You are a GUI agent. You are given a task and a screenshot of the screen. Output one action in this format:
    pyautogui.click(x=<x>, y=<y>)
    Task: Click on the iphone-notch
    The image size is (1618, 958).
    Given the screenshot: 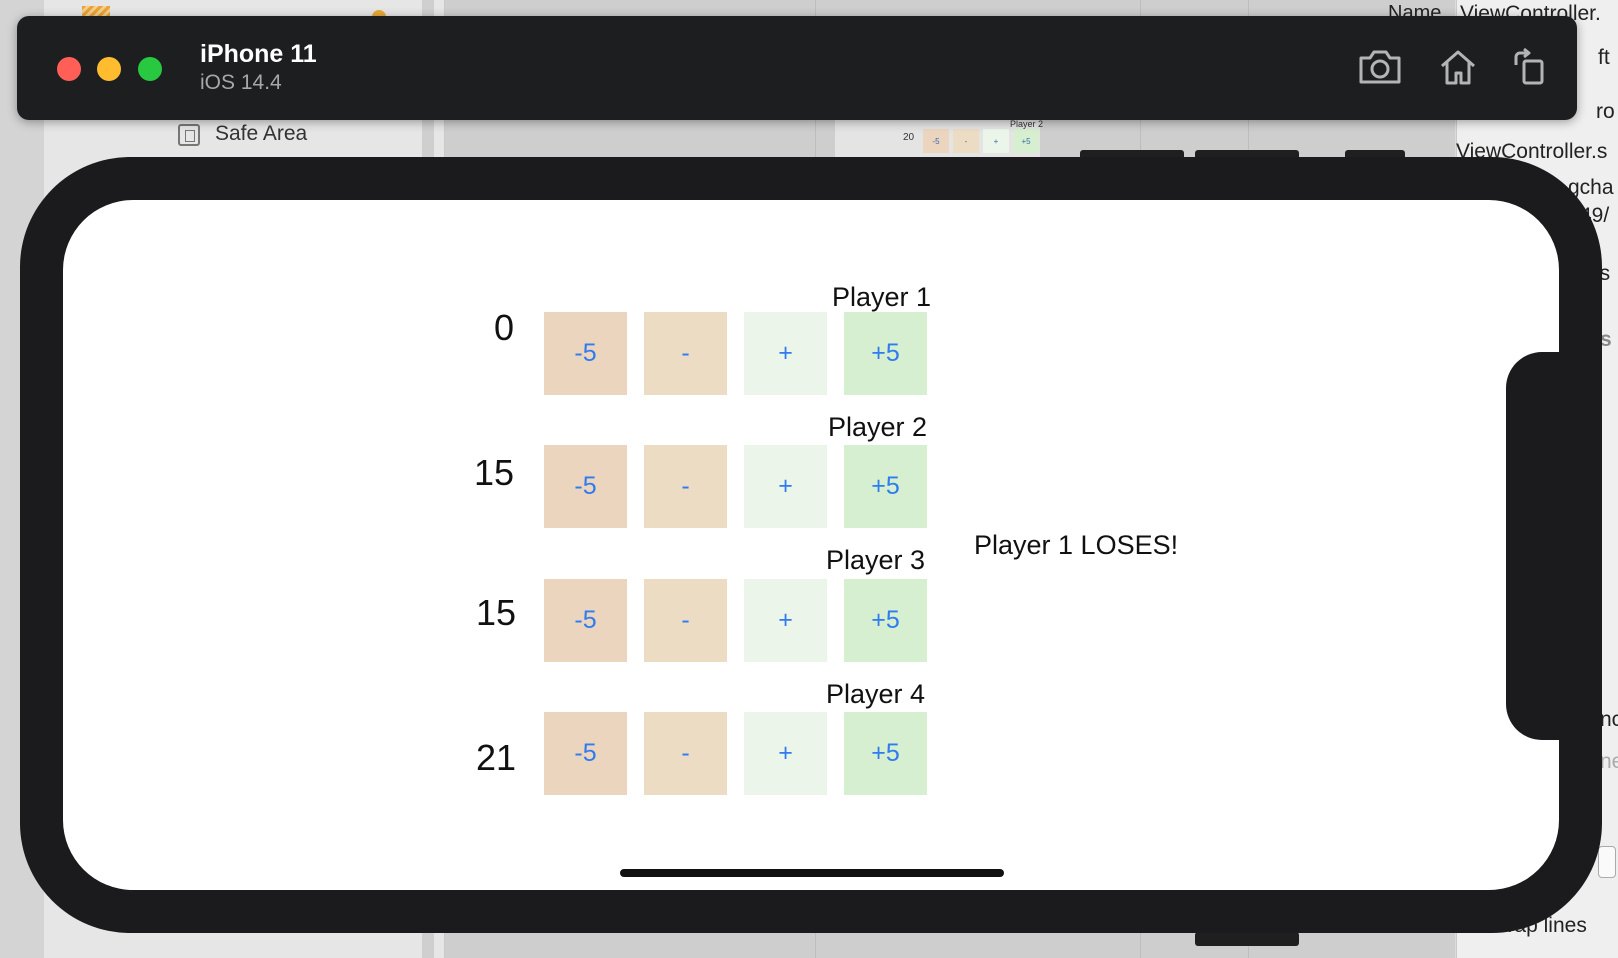 What is the action you would take?
    pyautogui.click(x=1536, y=546)
    